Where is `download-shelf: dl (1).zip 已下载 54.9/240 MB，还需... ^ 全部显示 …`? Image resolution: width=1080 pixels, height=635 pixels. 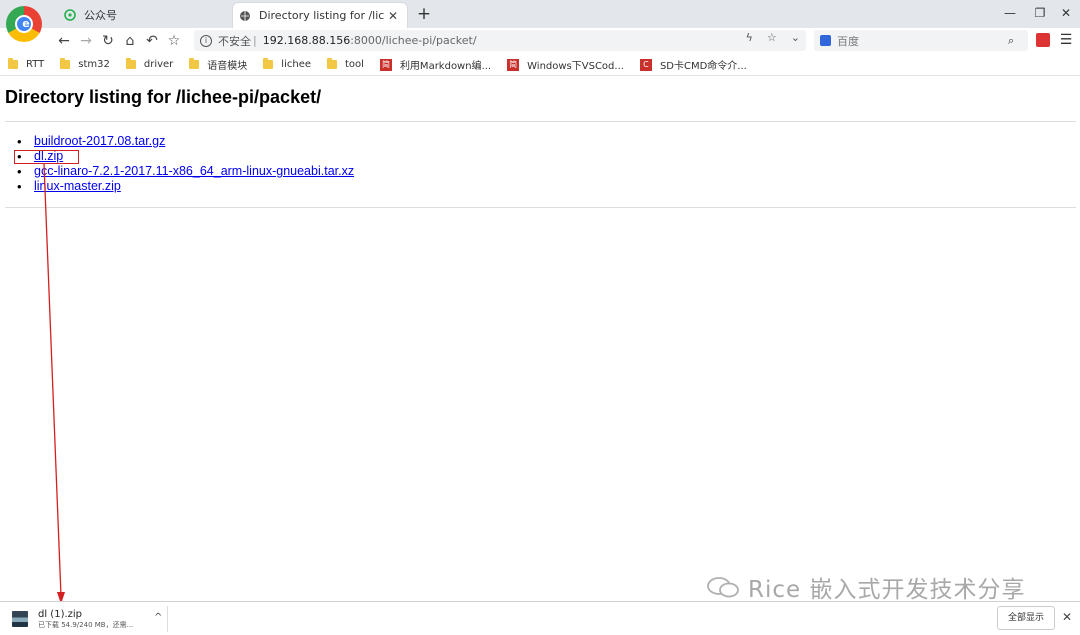
download-shelf: dl (1).zip 已下载 54.9/240 MB，还需... ^ 全部显示 … is located at coordinates (540, 618).